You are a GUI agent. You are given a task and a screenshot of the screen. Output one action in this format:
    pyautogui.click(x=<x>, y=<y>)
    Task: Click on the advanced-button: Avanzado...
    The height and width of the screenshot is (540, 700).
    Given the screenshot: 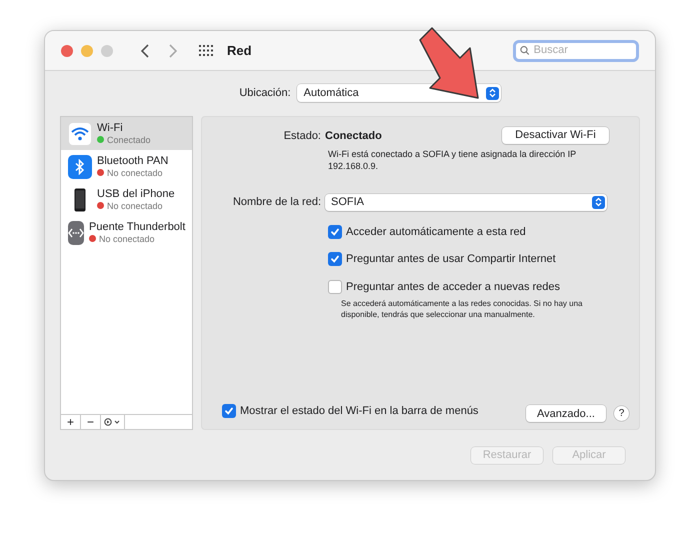 What is the action you would take?
    pyautogui.click(x=566, y=413)
    